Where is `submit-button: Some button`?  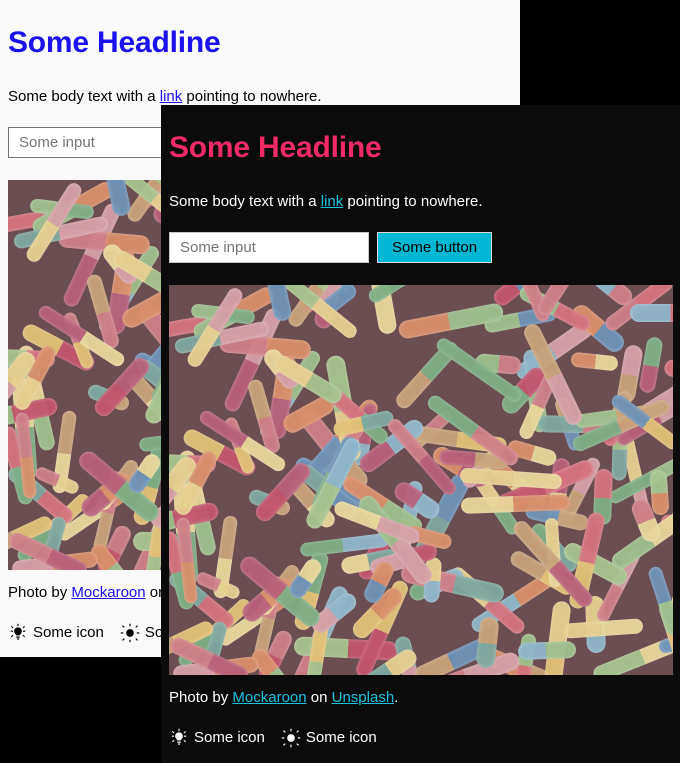
submit-button: Some button is located at coordinates (435, 247).